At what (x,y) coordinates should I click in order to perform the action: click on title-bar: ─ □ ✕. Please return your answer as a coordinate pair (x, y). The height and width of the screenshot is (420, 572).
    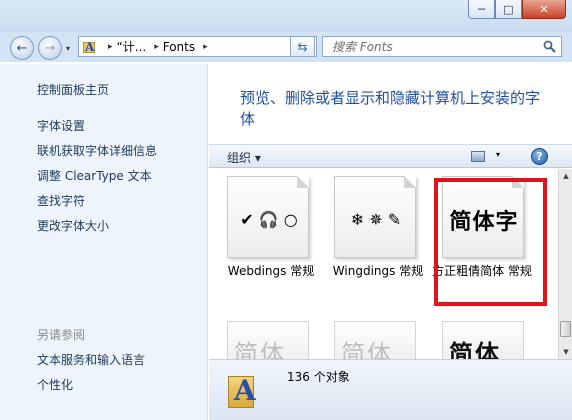
    Looking at the image, I should click on (286, 16).